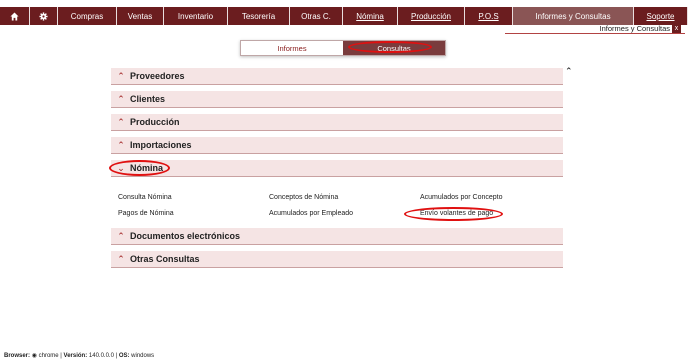 Image resolution: width=688 pixels, height=363 pixels. What do you see at coordinates (489, 16) in the screenshot?
I see `nav-pos: P.O.S` at bounding box center [489, 16].